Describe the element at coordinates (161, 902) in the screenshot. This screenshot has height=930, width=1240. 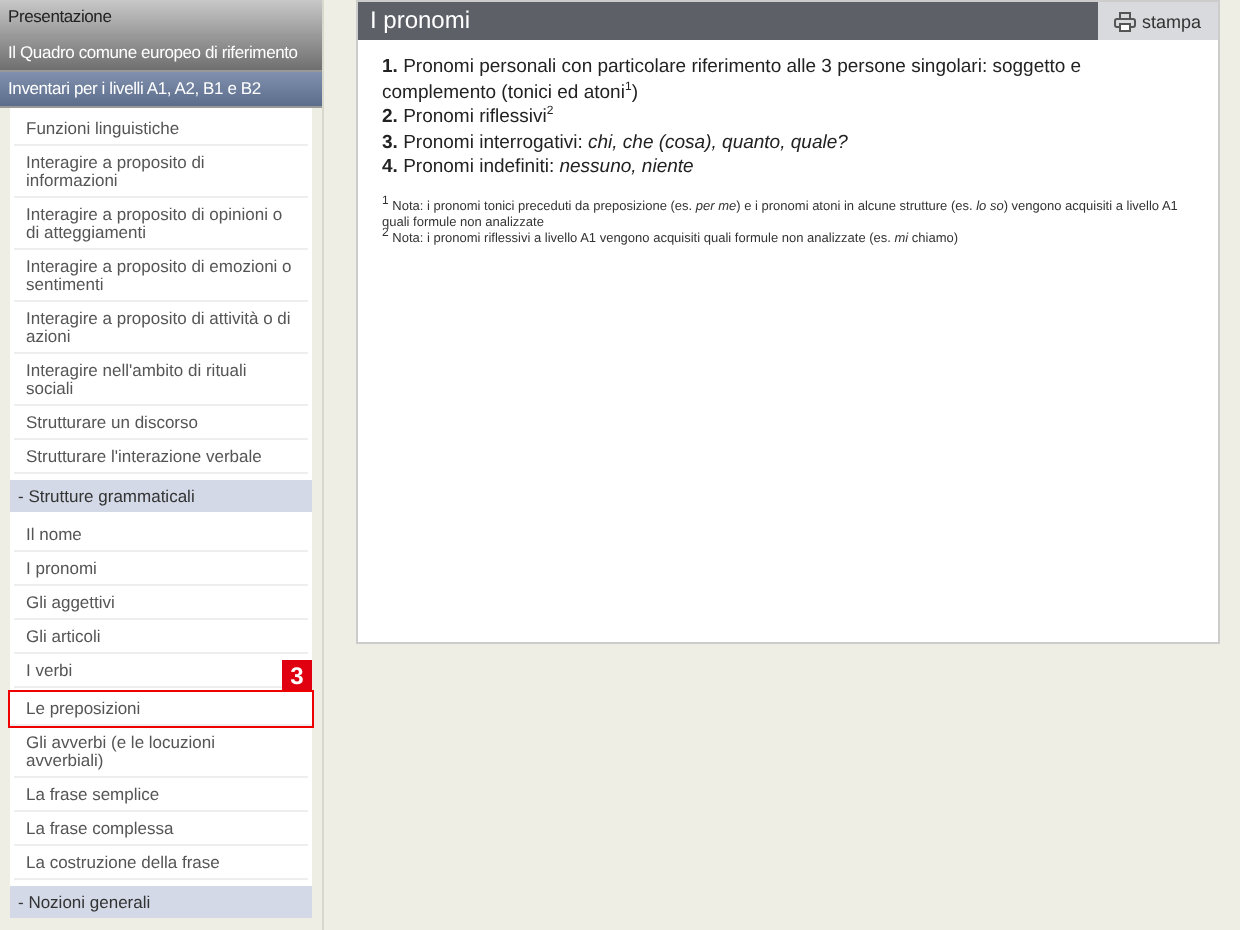
I see `sidebar-section-header: - Nozioni generali` at that location.